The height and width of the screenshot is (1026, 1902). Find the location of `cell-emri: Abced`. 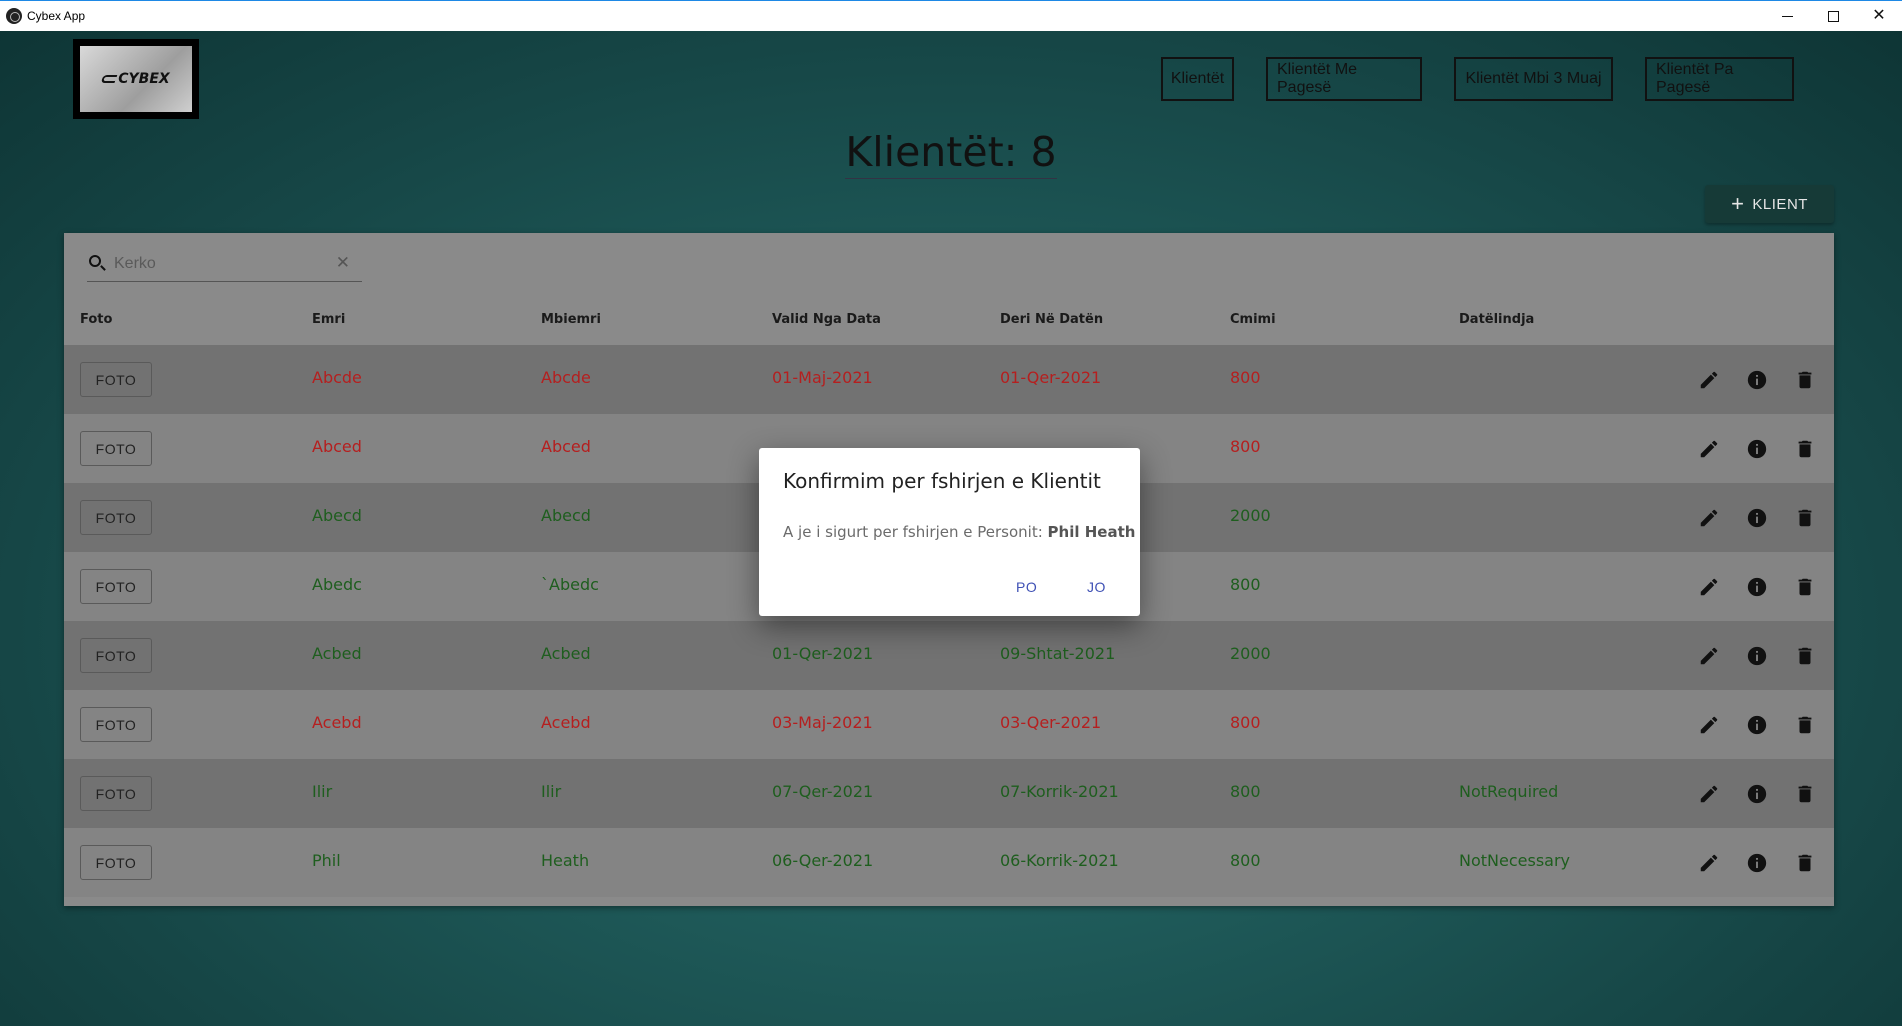

cell-emri: Abced is located at coordinates (337, 446).